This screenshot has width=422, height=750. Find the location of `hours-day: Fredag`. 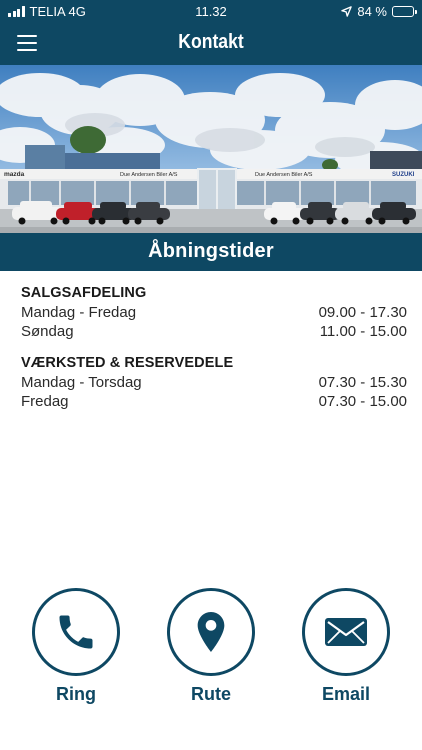

hours-day: Fredag is located at coordinates (45, 401).